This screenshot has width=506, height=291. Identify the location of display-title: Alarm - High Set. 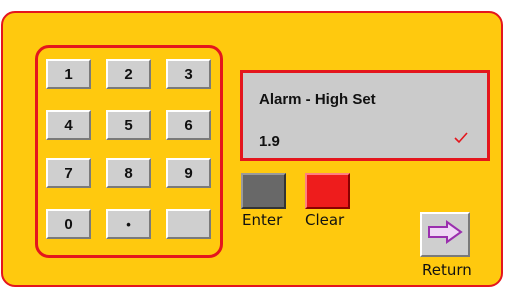
(317, 99).